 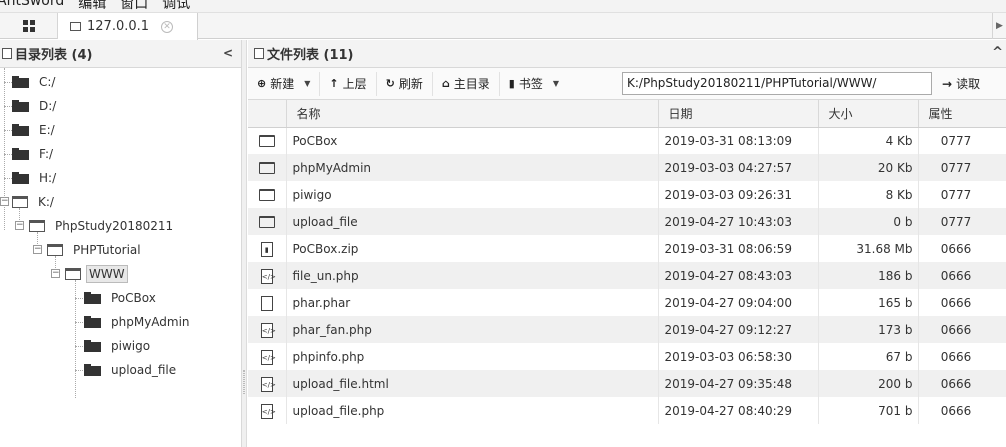 What do you see at coordinates (54, 55) in the screenshot?
I see `directory-panel-title: 目录列表 (4)` at bounding box center [54, 55].